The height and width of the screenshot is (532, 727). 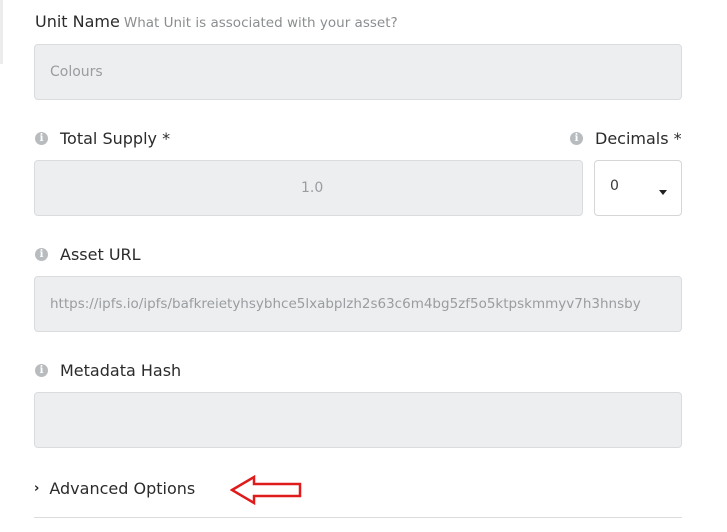 I want to click on metadata-hash-info-icon: i, so click(x=41, y=370).